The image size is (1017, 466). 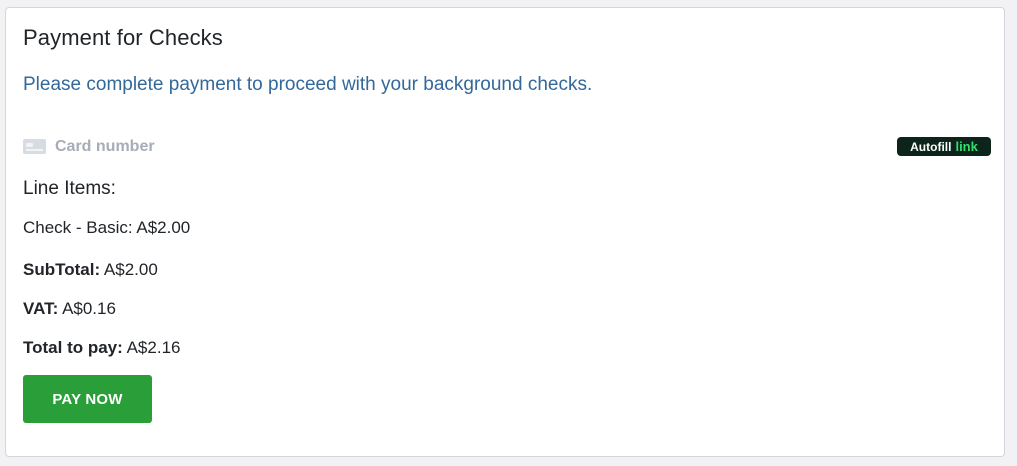 I want to click on subtotal-label: SubTotal:, so click(x=62, y=269).